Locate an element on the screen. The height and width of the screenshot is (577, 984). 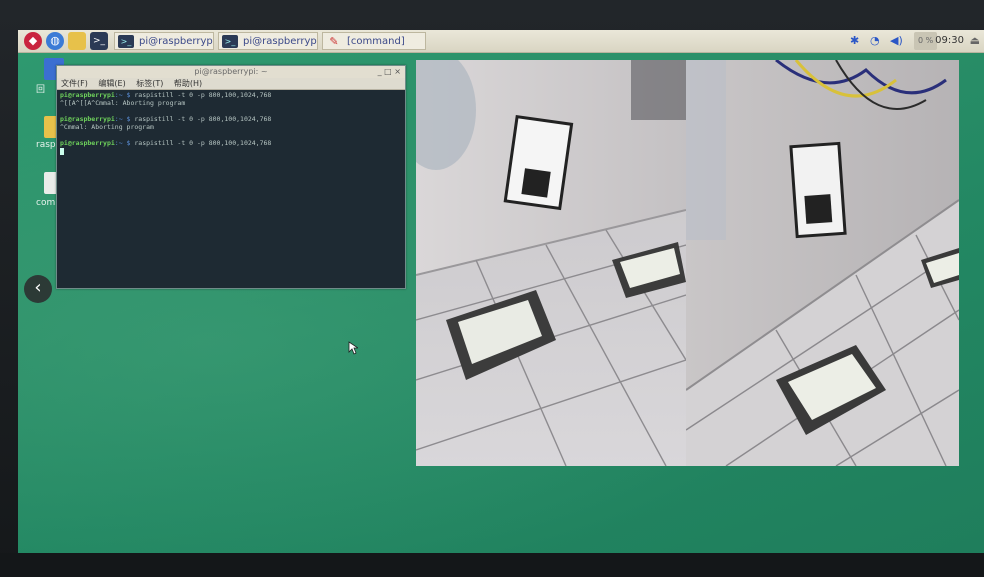
menu-help: 帮助(H) is located at coordinates (188, 83).